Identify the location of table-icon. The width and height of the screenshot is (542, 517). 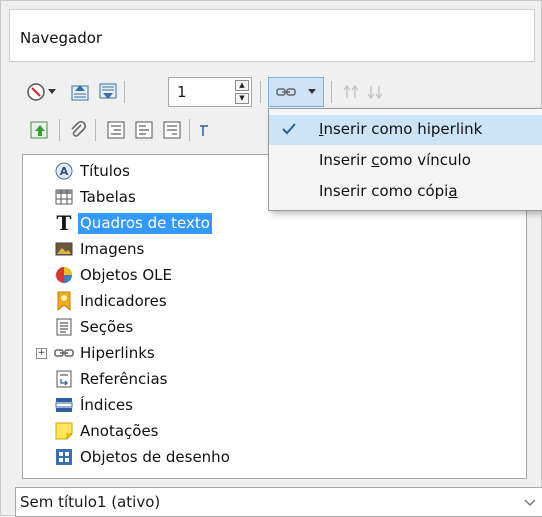
(64, 197).